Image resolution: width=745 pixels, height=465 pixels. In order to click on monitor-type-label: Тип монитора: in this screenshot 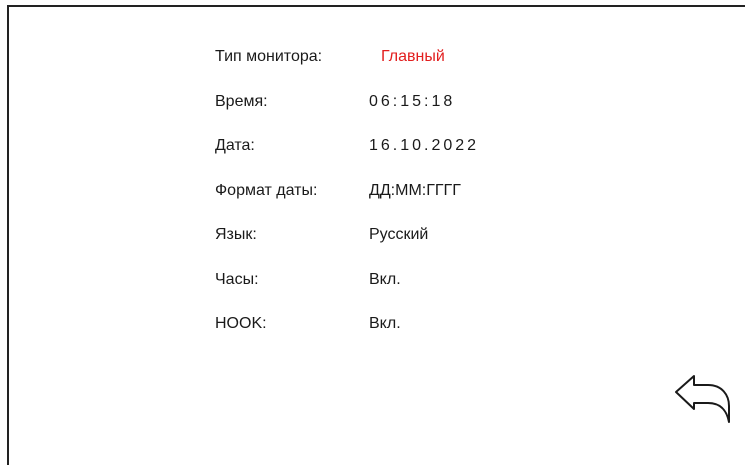, I will do `click(269, 56)`.